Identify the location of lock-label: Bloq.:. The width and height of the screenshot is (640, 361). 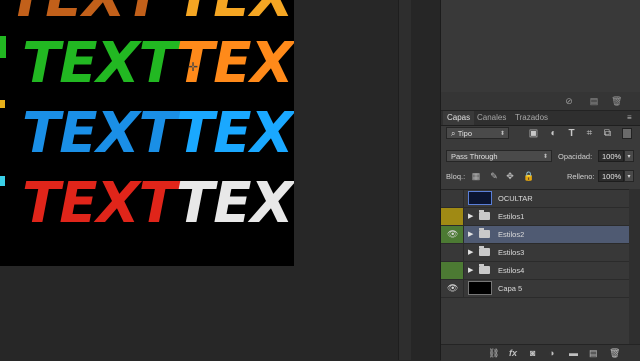
(456, 176).